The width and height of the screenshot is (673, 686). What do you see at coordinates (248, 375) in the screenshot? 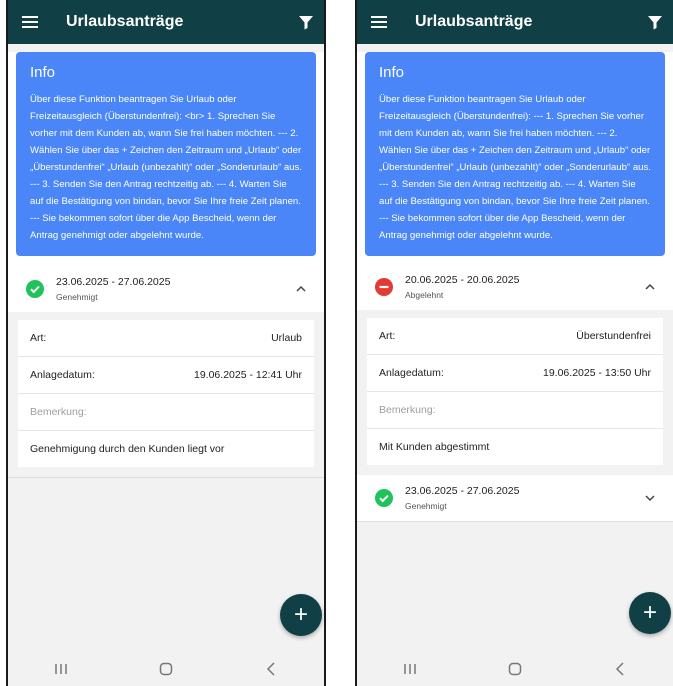
I see `created-value: 19.06.2025 - 12:41 Uhr` at bounding box center [248, 375].